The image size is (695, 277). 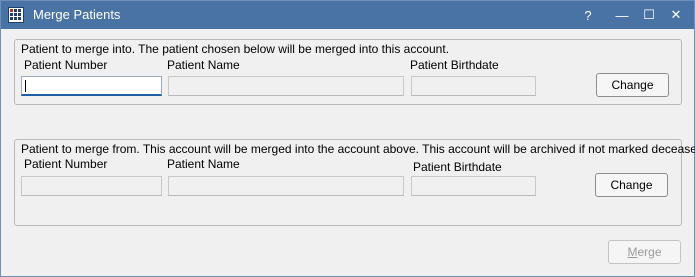 I want to click on maximize-button: ☐, so click(x=649, y=15).